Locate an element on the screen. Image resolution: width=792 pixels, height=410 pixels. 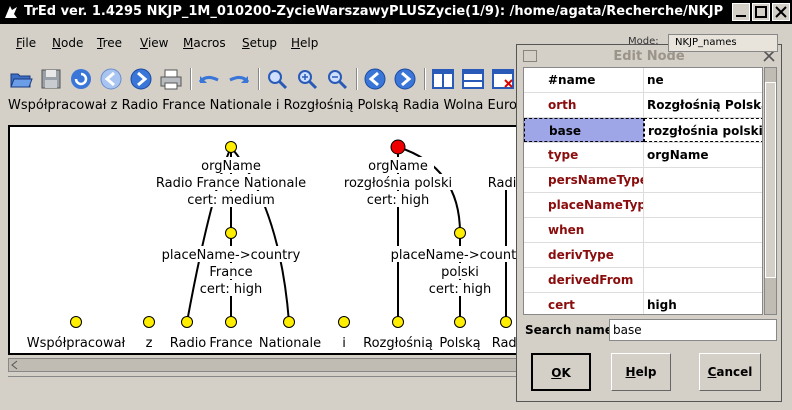
attribute-value: Rozgłośnią Polską is located at coordinates (703, 105).